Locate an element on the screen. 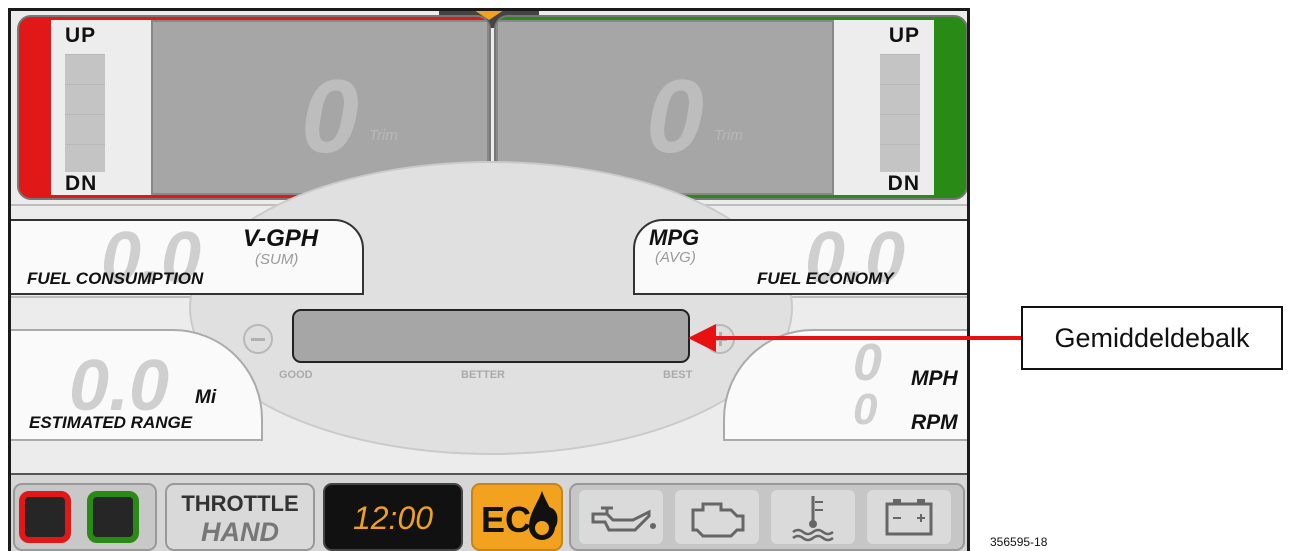  port-trim-unit: Trim is located at coordinates (383, 135).